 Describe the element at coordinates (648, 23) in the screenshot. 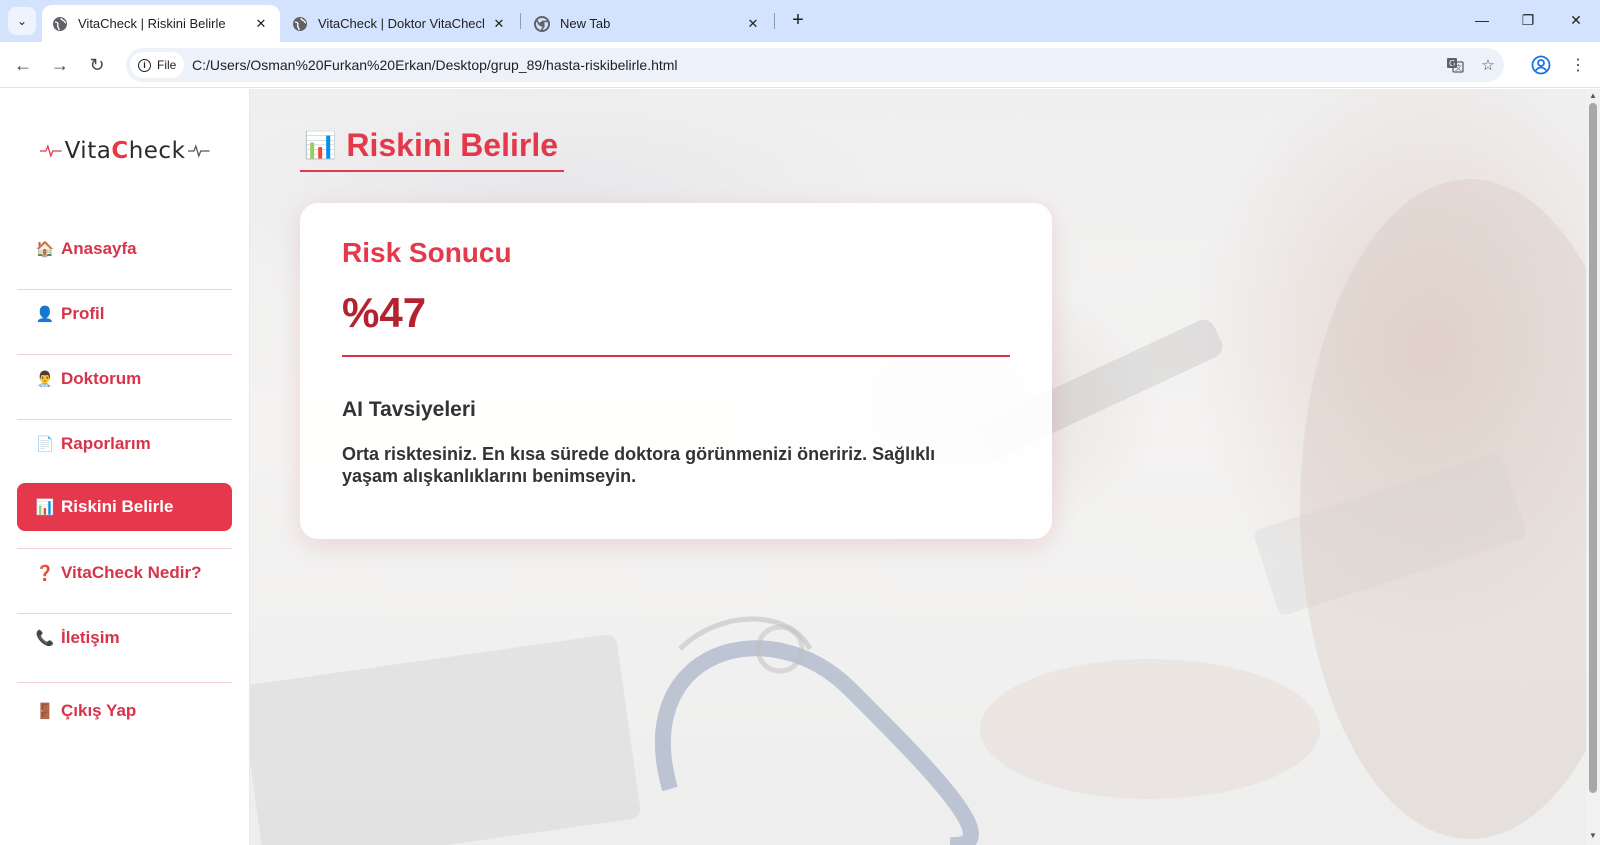

I see `tab-new-tab: New Tab ✕` at that location.